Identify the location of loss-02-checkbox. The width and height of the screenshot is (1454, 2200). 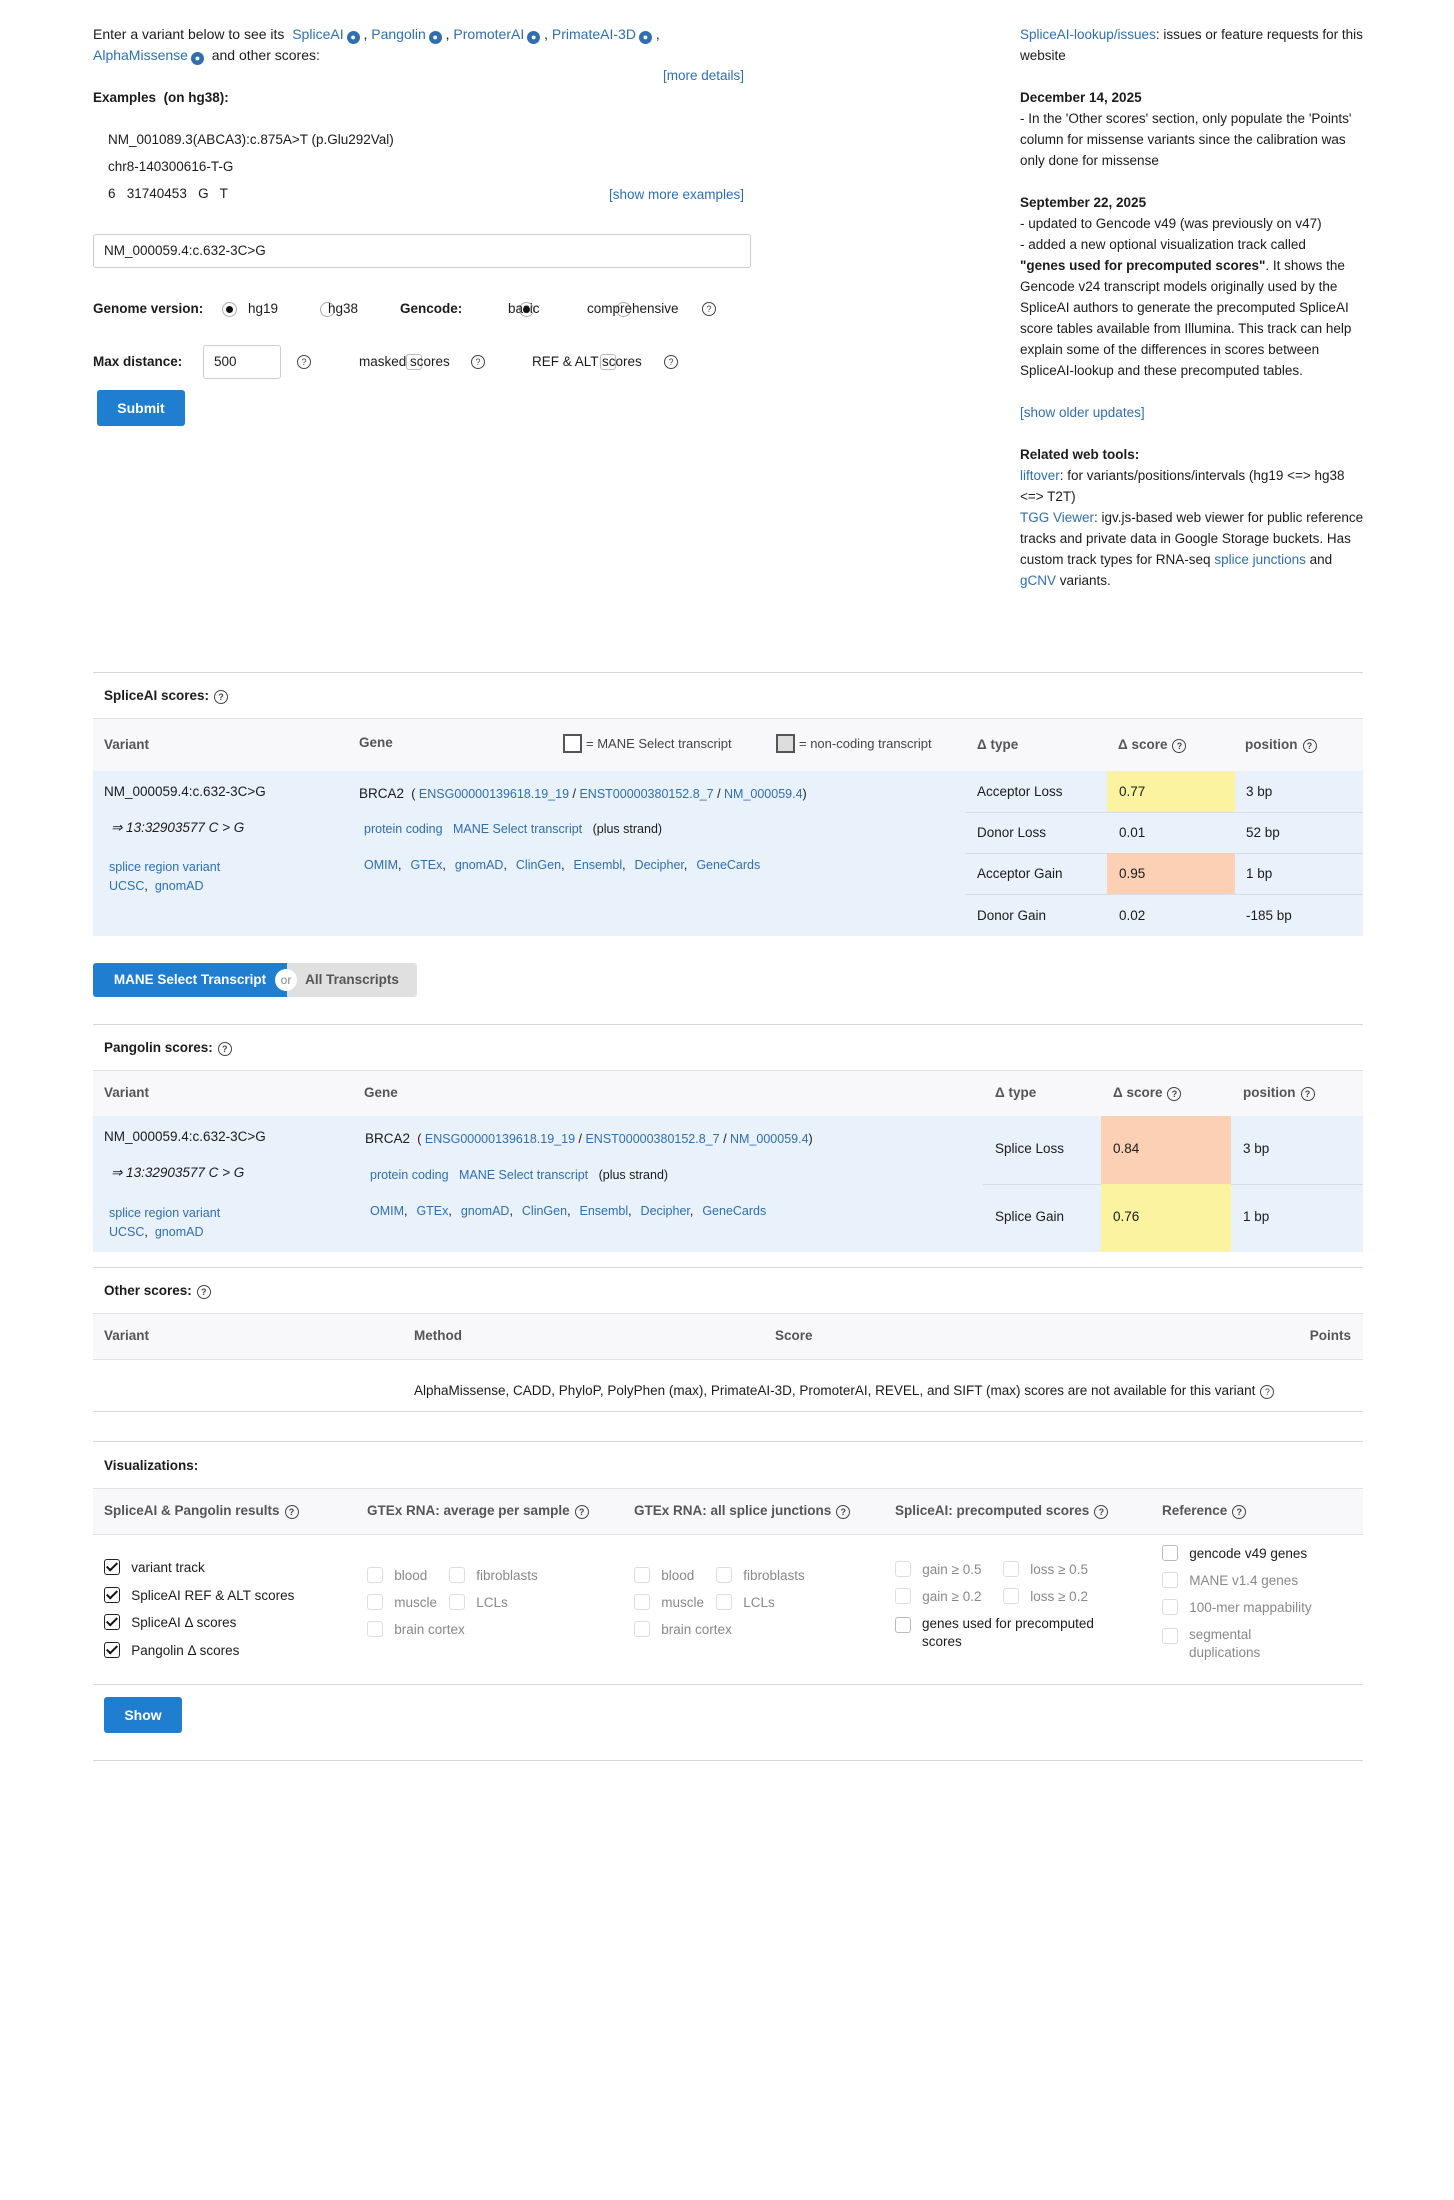
(1011, 1596).